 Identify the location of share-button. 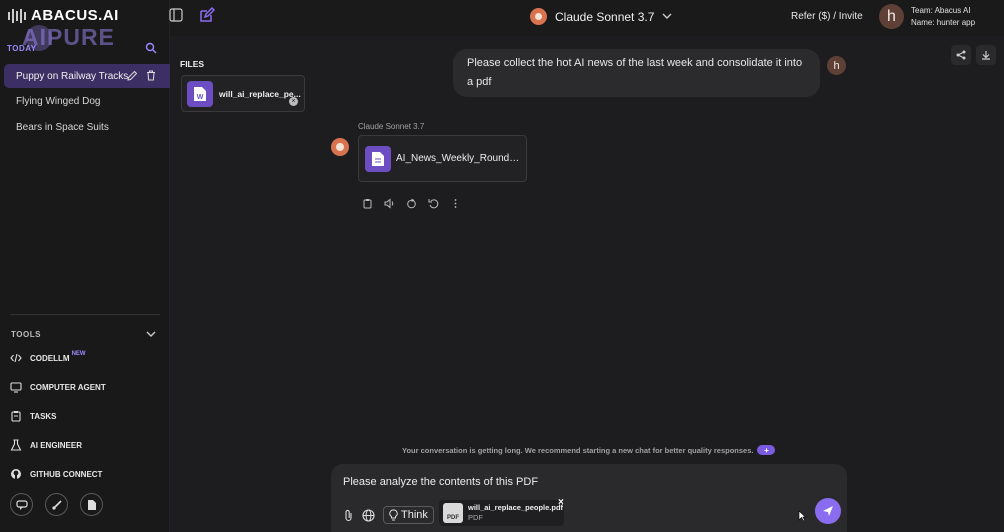
(961, 55).